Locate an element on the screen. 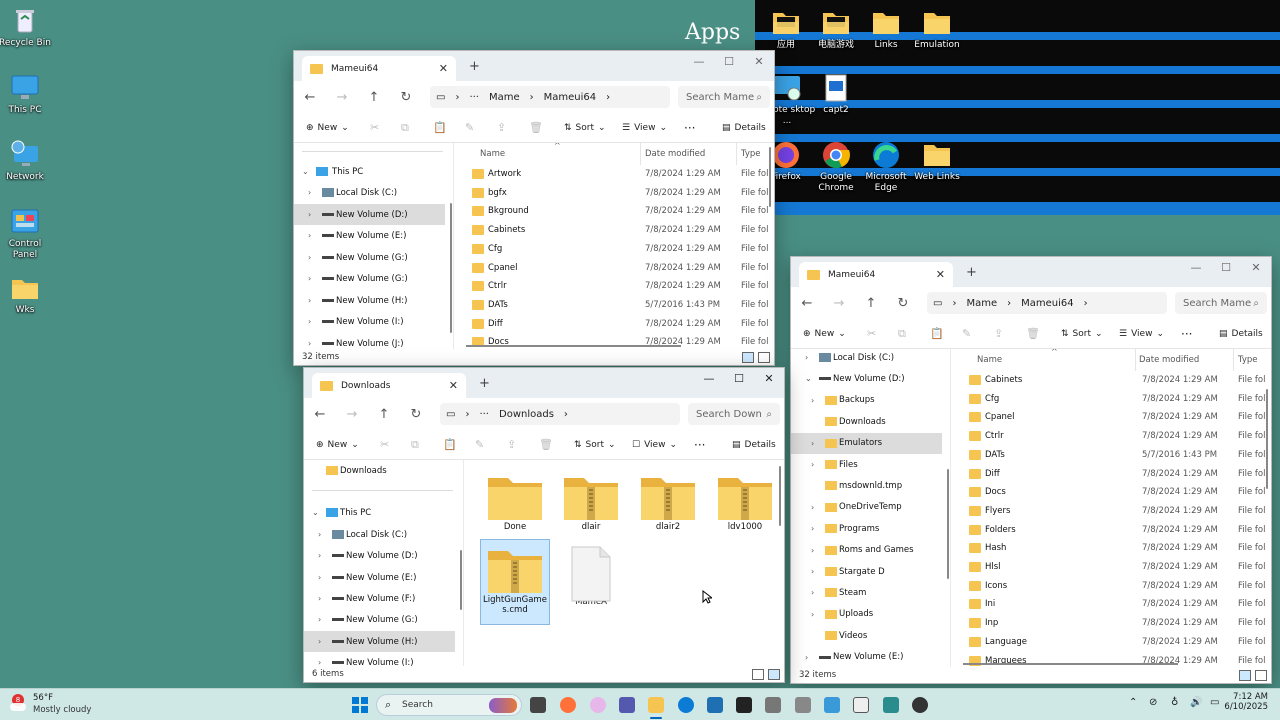 The height and width of the screenshot is (720, 1280). more-locations-icon: ··· is located at coordinates (474, 97).